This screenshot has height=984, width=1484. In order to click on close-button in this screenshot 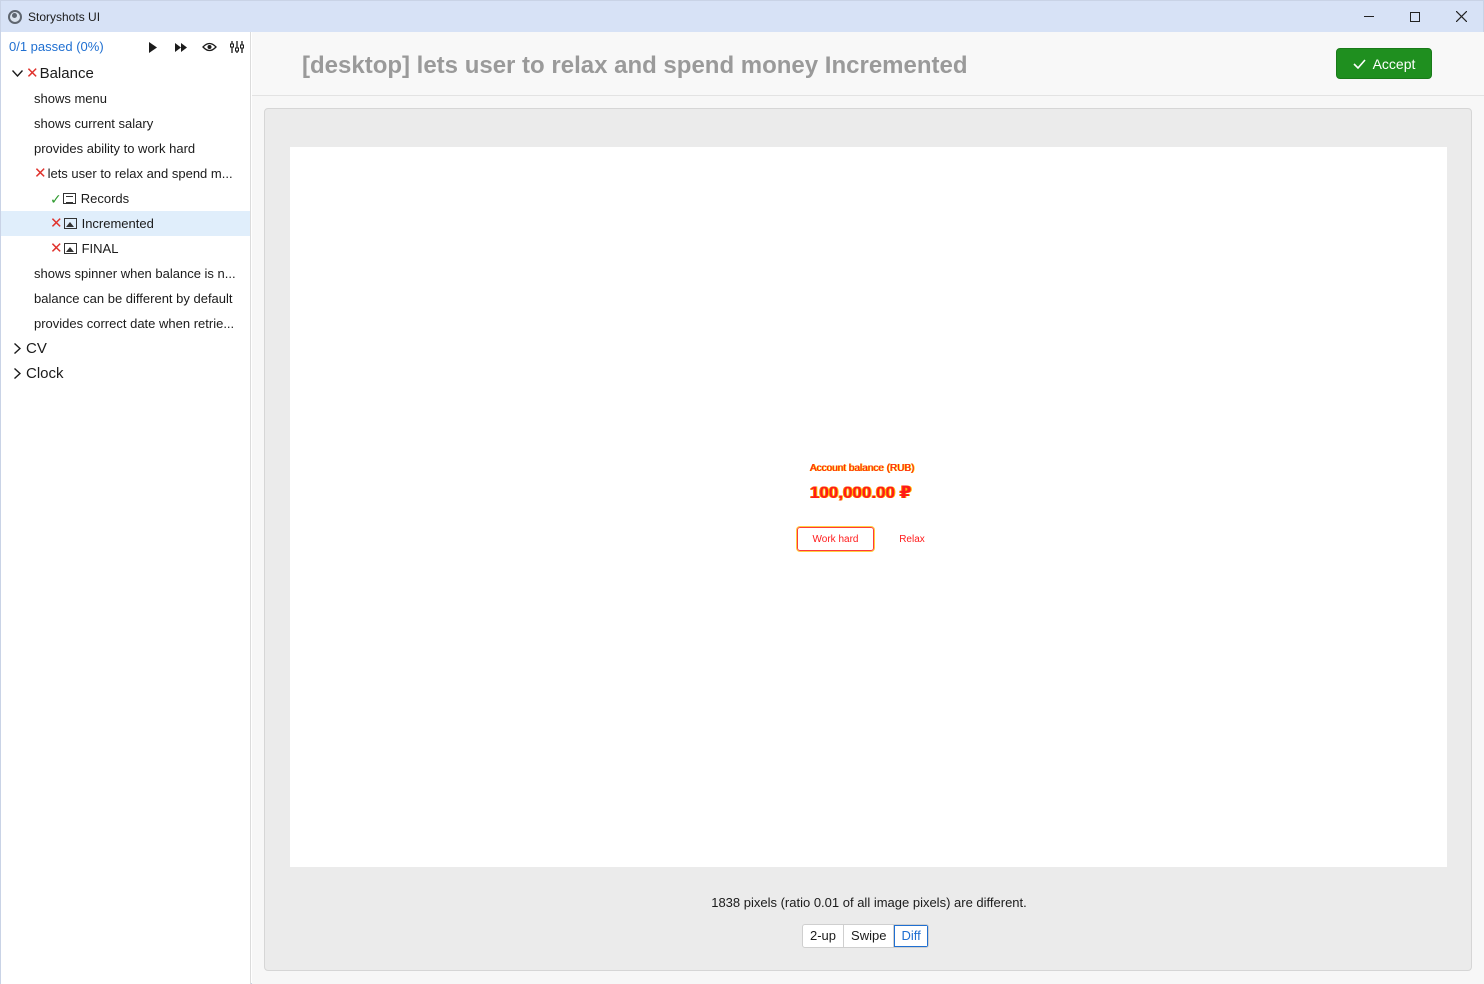, I will do `click(1461, 16)`.